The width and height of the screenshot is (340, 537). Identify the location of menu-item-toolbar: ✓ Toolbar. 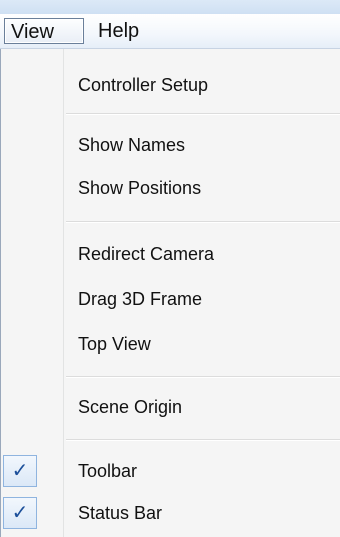
(170, 471).